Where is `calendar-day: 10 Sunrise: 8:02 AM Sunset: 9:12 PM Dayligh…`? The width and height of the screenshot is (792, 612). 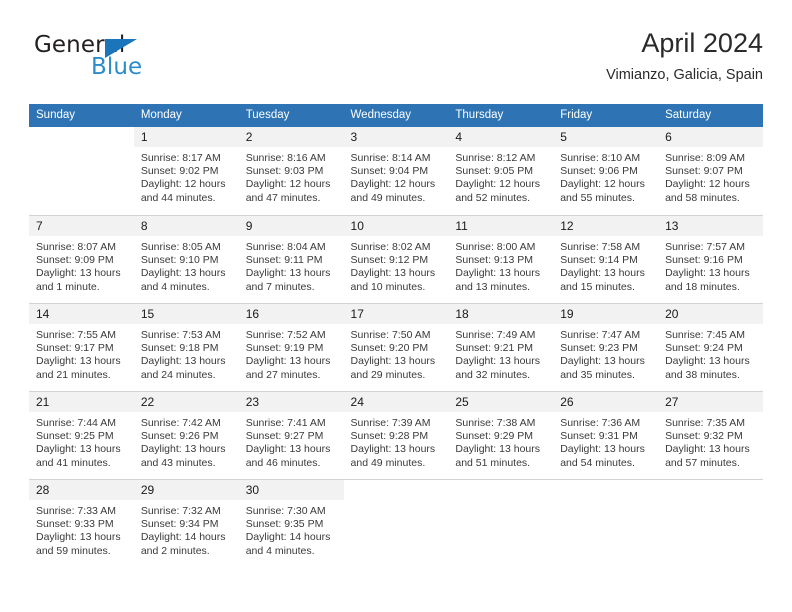 calendar-day: 10 Sunrise: 8:02 AM Sunset: 9:12 PM Dayligh… is located at coordinates (396, 259).